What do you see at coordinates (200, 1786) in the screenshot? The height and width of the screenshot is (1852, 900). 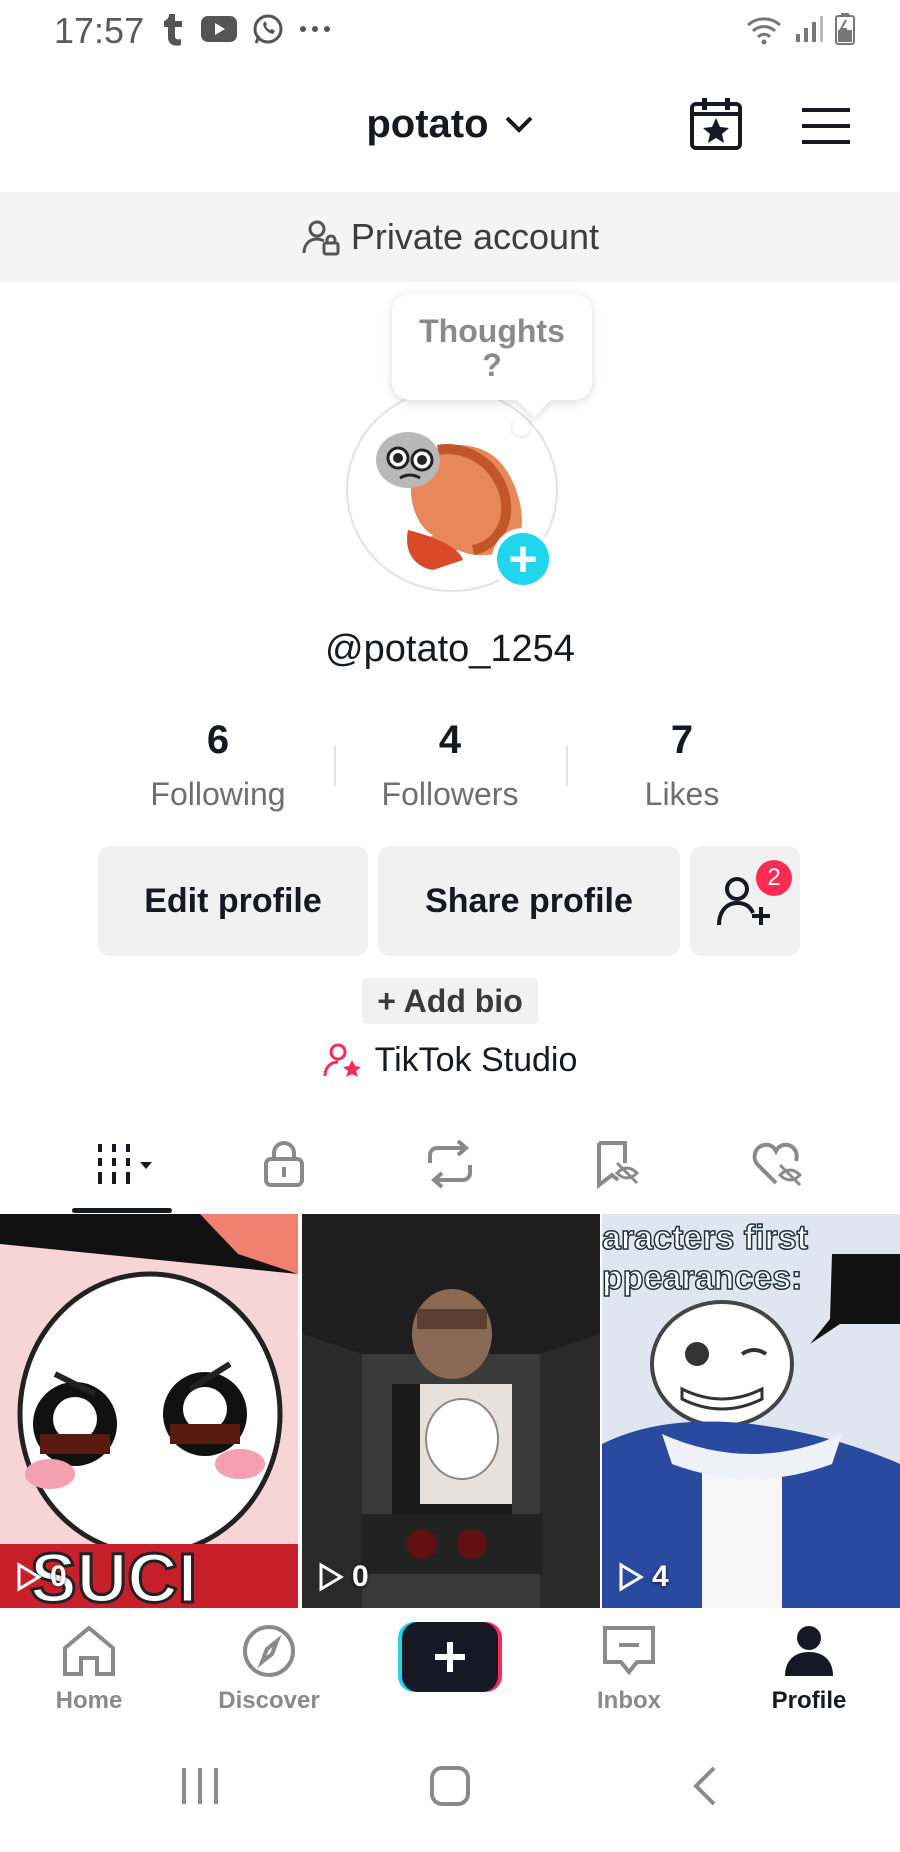 I see `recent-apps-icon` at bounding box center [200, 1786].